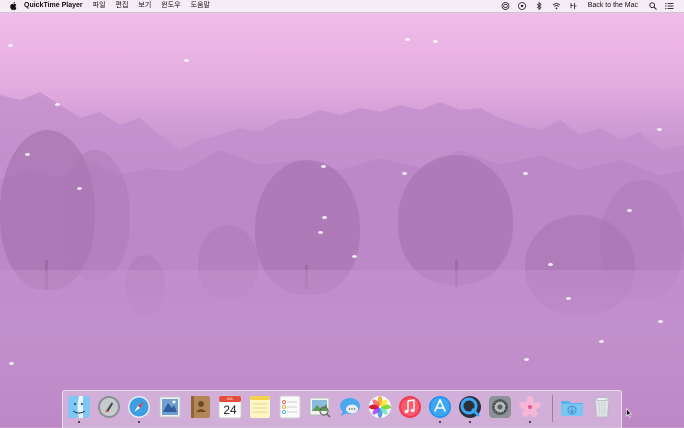 This screenshot has height=428, width=684. Describe the element at coordinates (260, 407) in the screenshot. I see `notes-icon` at that location.